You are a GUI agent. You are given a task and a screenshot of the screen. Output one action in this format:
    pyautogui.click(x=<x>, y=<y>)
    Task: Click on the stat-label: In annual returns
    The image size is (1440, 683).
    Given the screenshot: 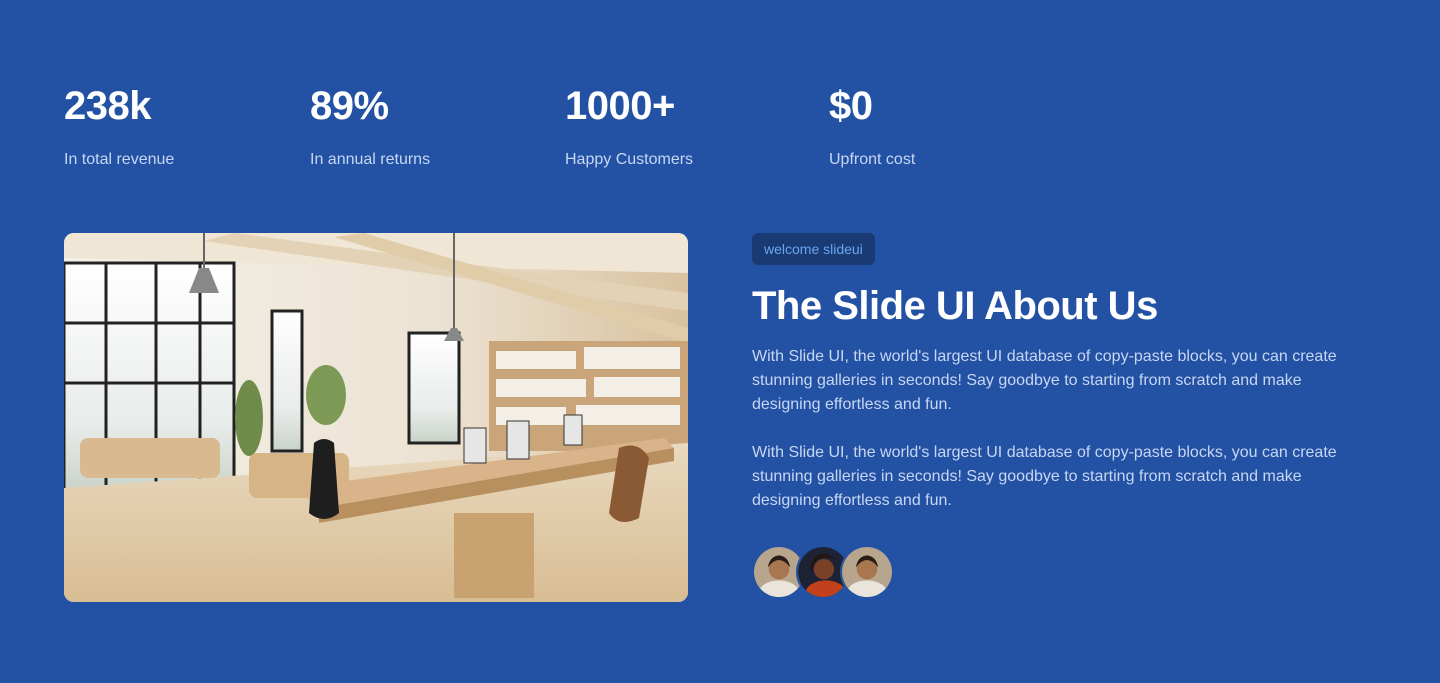 What is the action you would take?
    pyautogui.click(x=370, y=159)
    